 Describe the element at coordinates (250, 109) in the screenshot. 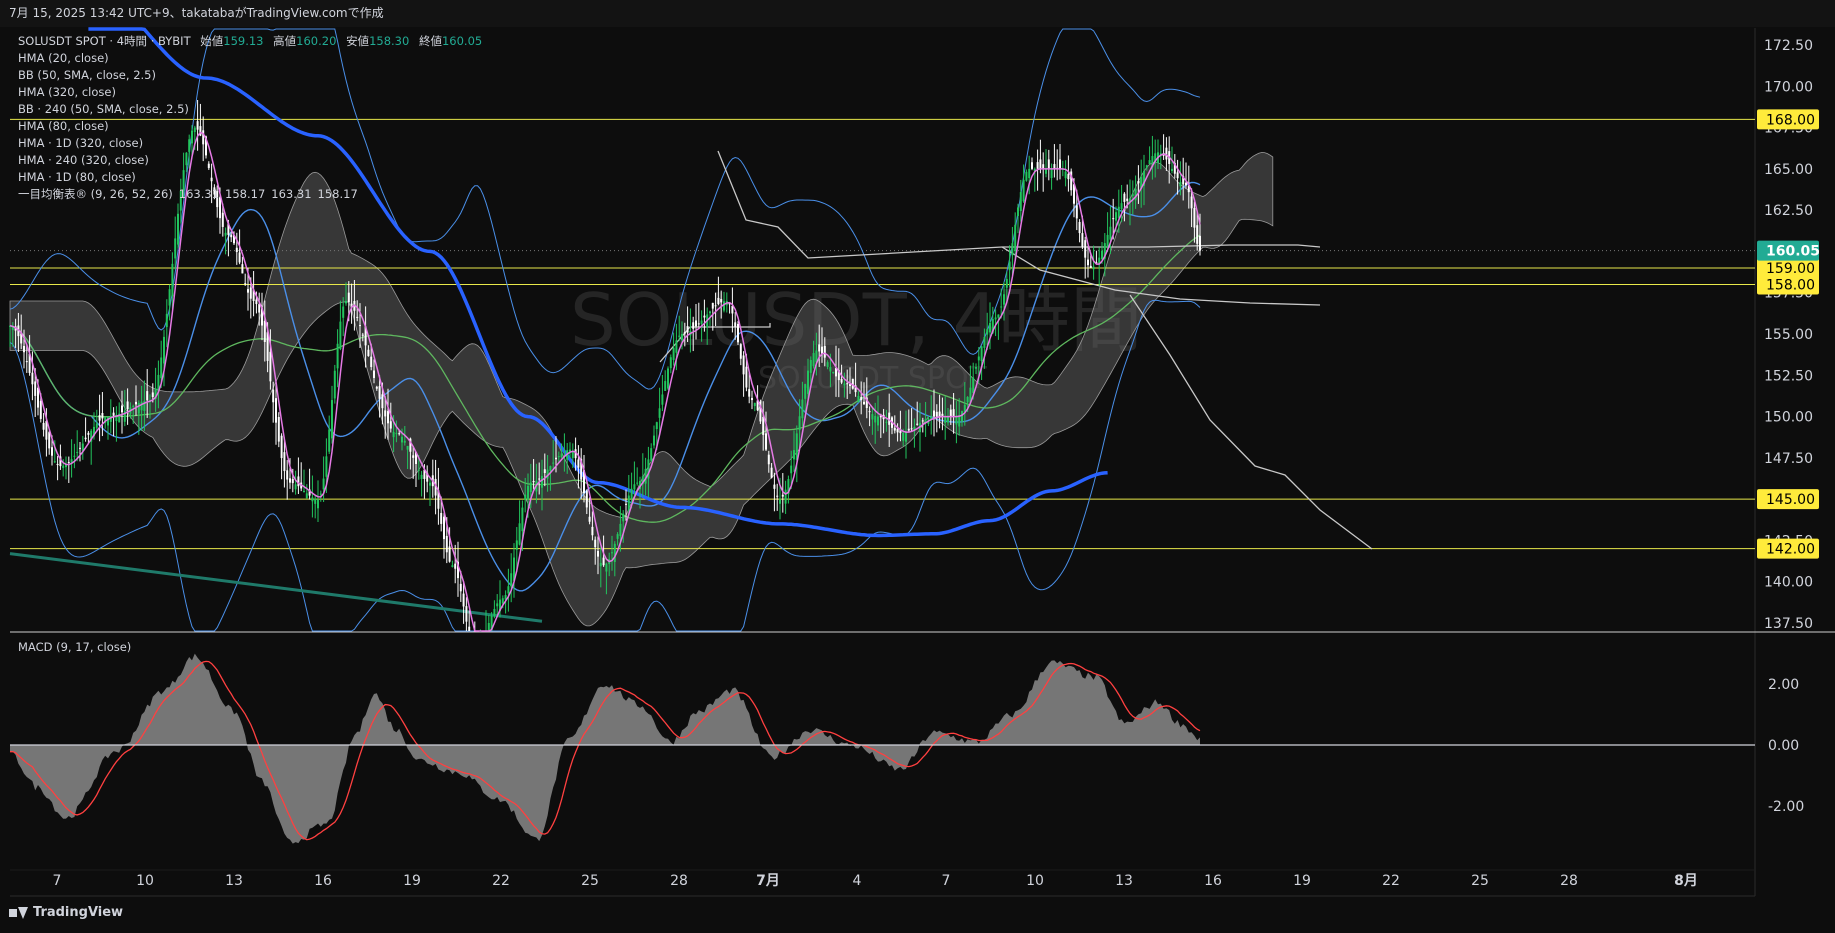

I see `indicator-bb-240: BB · 240 (50, SMA, close, 2.5)` at that location.